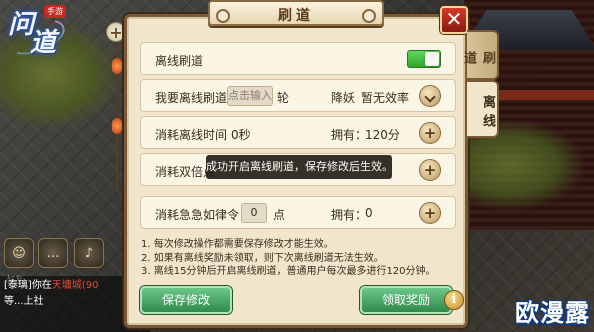 The height and width of the screenshot is (332, 594). What do you see at coordinates (117, 110) in the screenshot?
I see `lantern-pole` at bounding box center [117, 110].